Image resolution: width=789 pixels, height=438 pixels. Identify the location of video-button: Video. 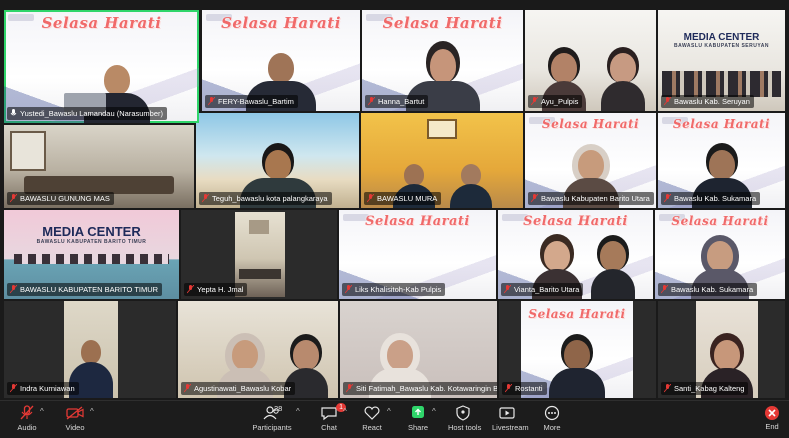
(75, 420).